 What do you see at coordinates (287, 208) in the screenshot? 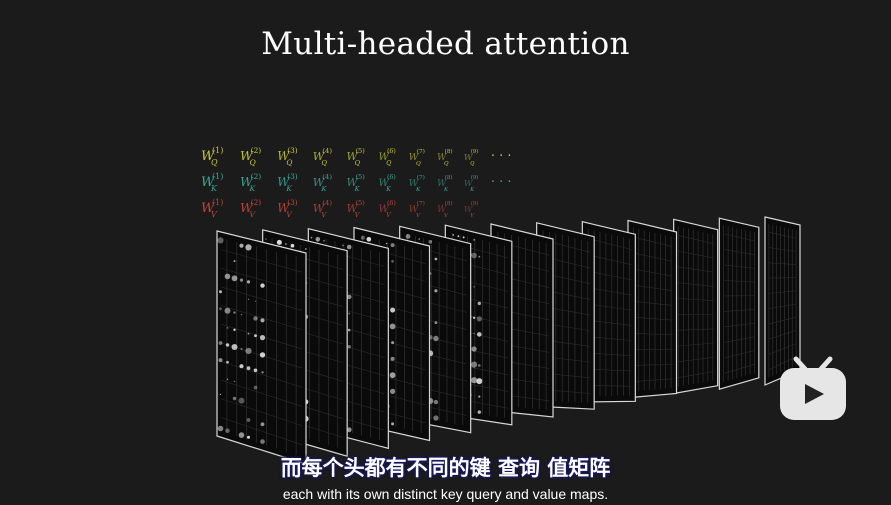
I see `weight-label-v-3: W(3)V` at bounding box center [287, 208].